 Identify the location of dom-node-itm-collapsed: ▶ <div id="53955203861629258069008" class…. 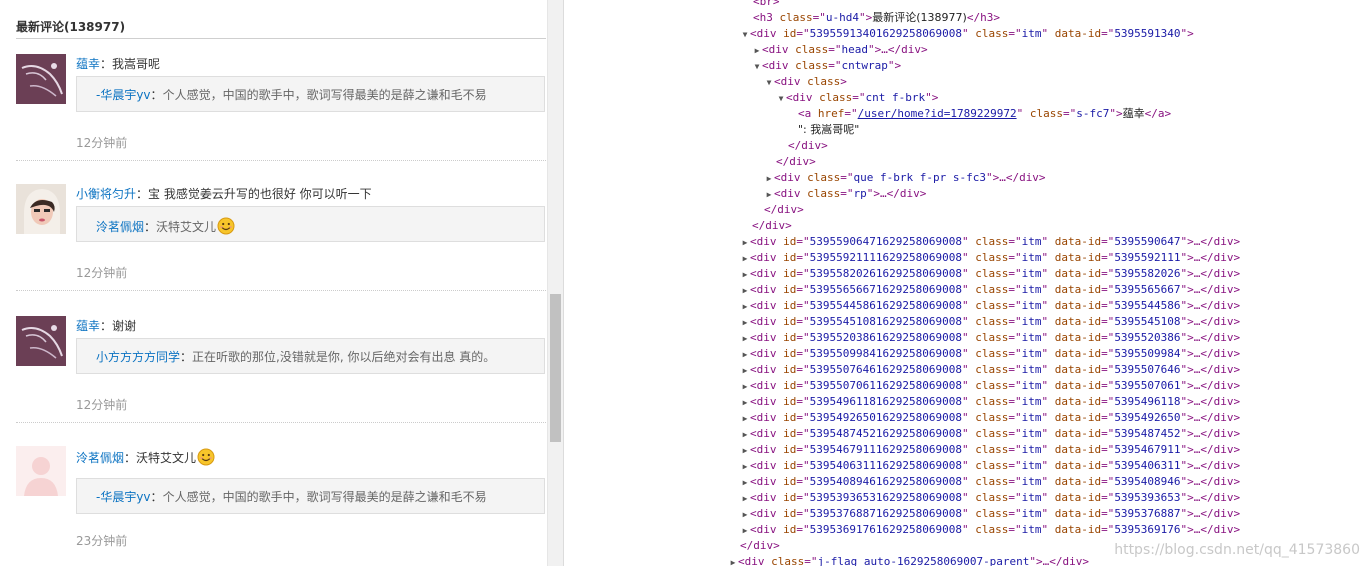
(990, 338).